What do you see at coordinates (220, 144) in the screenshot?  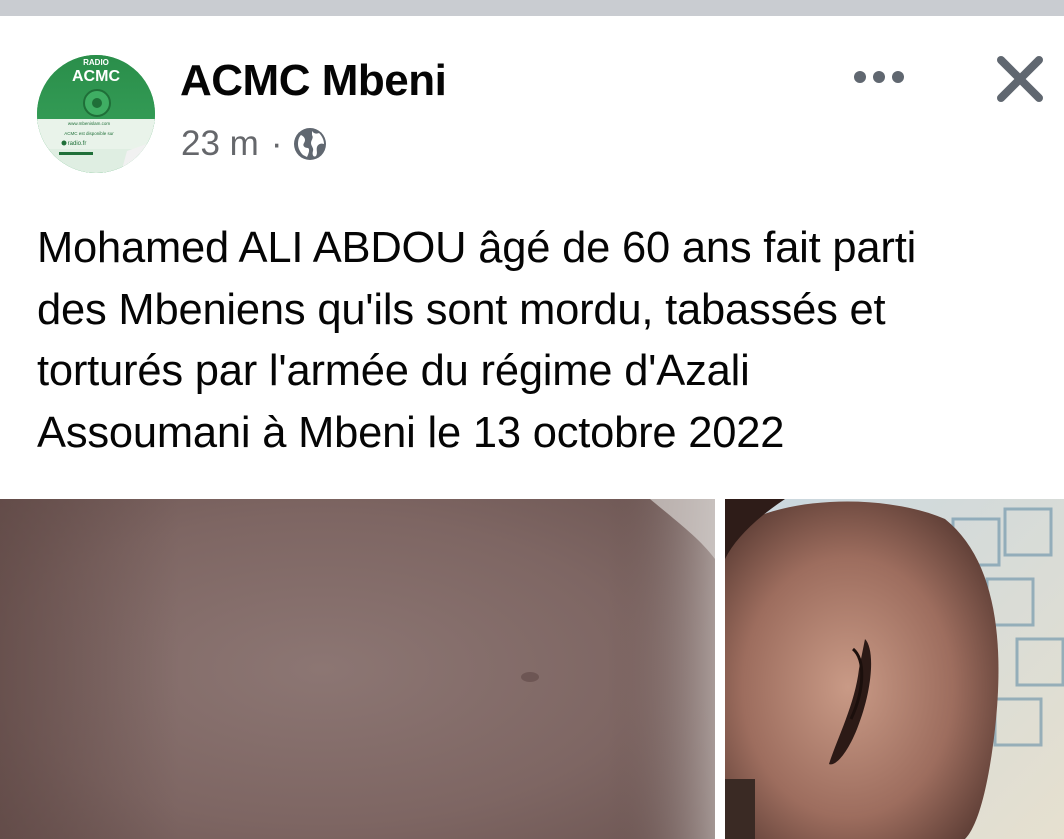 I see `post-timestamp: 23 m` at bounding box center [220, 144].